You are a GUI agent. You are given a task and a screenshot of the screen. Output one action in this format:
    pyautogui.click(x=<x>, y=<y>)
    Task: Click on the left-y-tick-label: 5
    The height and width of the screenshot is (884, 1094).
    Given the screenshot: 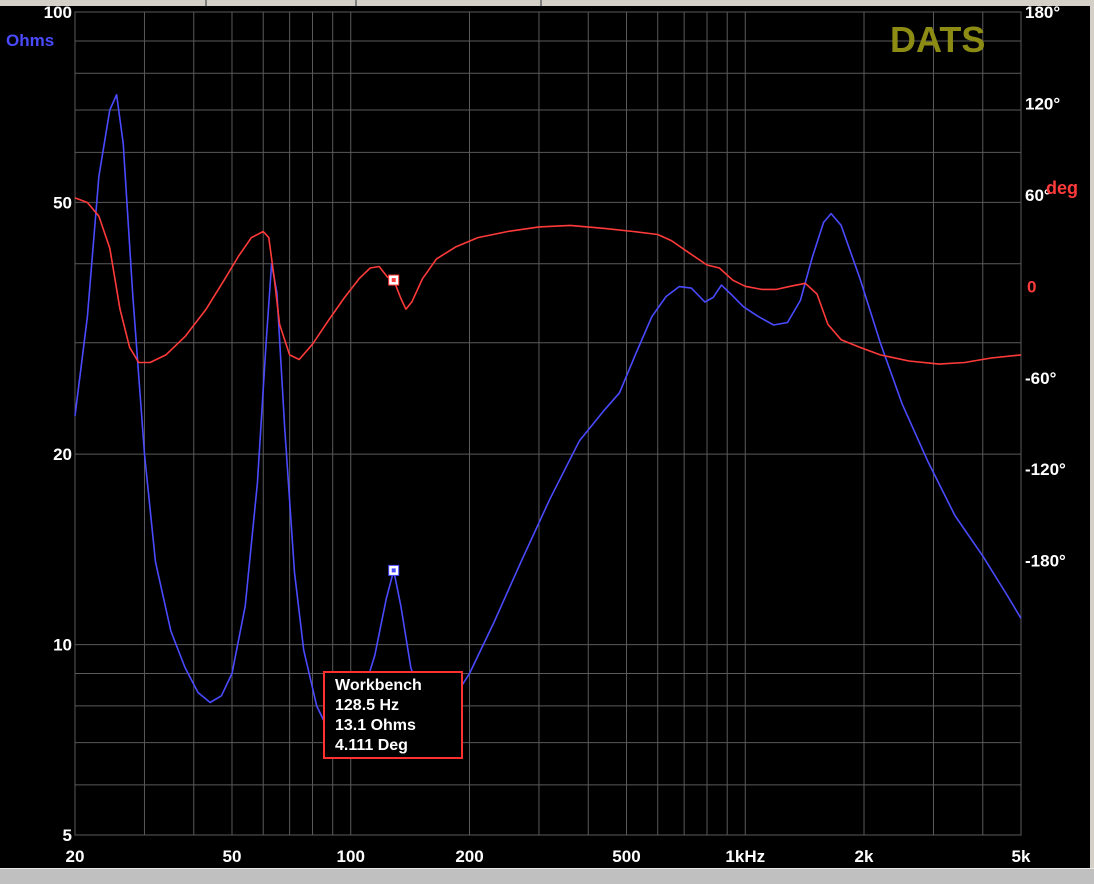 What is the action you would take?
    pyautogui.click(x=67, y=835)
    